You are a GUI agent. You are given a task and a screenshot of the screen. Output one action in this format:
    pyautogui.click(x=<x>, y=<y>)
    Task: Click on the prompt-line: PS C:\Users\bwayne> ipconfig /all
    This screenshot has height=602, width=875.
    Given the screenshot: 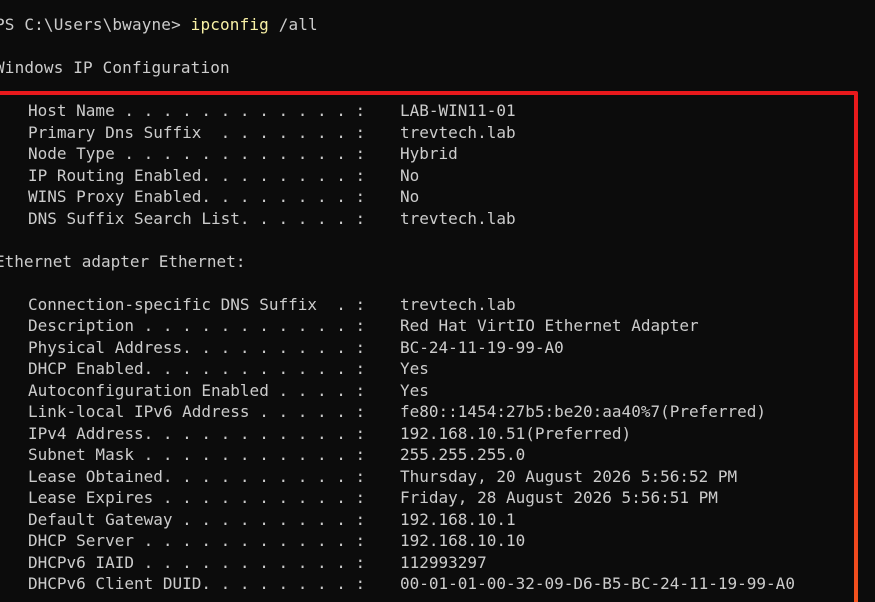 What is the action you would take?
    pyautogui.click(x=159, y=24)
    